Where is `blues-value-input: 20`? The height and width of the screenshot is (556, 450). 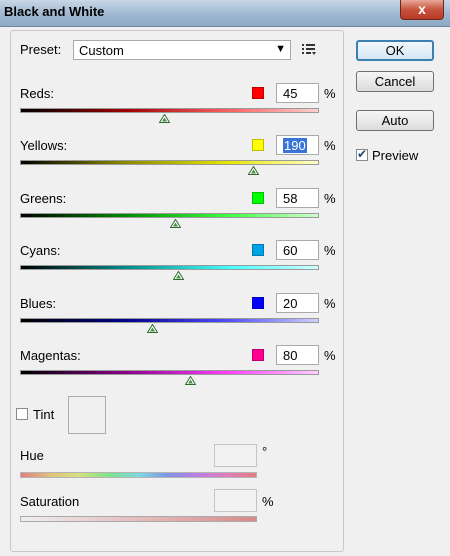 blues-value-input: 20 is located at coordinates (297, 303).